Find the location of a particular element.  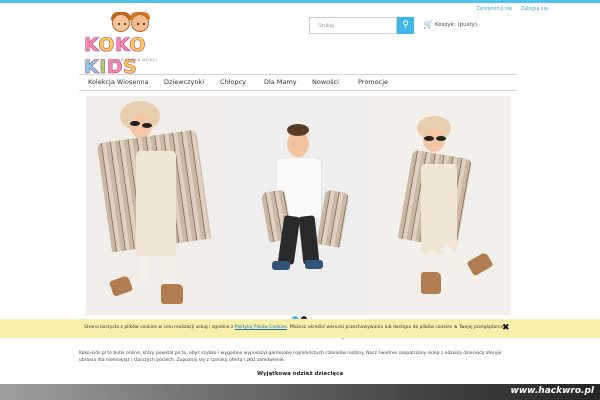

cart-link: 🛒 Koszyk: (pusty) is located at coordinates (450, 24).